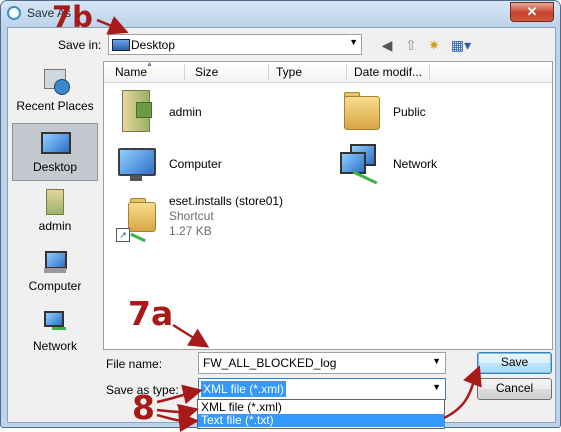 The height and width of the screenshot is (432, 561). Describe the element at coordinates (137, 218) in the screenshot. I see `shortcut-folder-icon: ↗` at that location.